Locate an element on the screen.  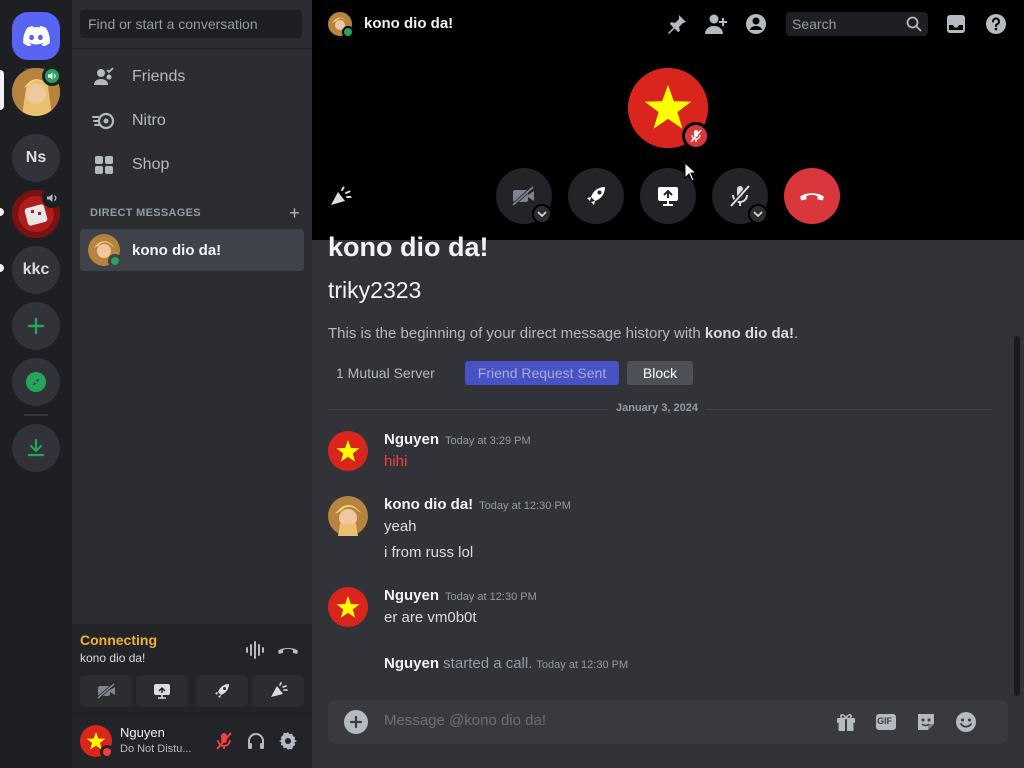
dm-item-kono-dio-da: kono dio da! is located at coordinates (192, 250).